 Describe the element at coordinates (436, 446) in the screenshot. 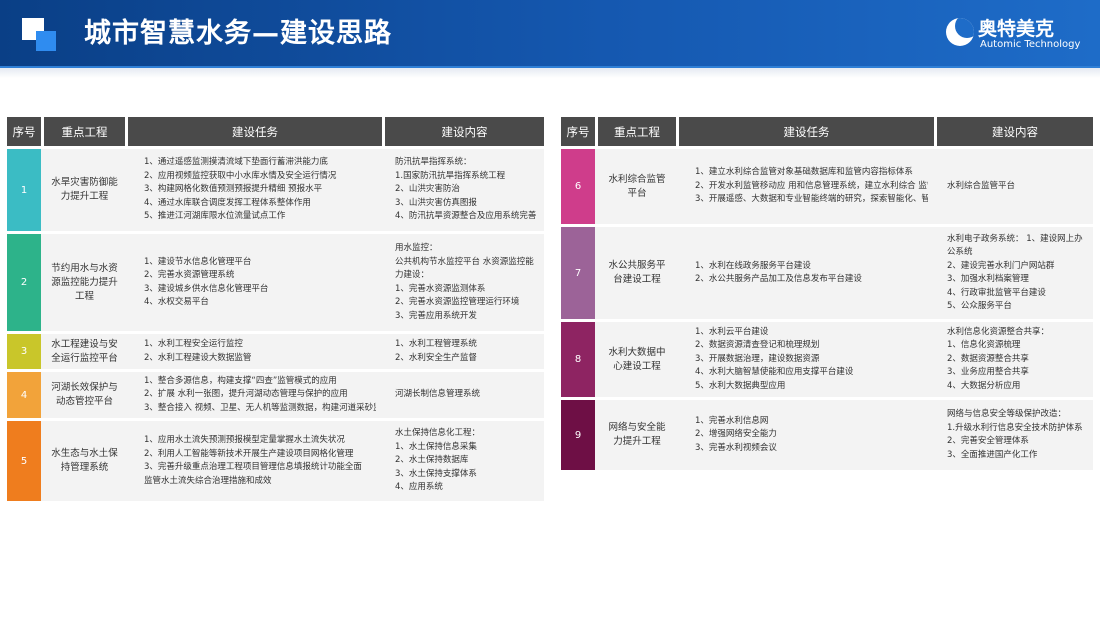

I see `content-item: 1、水土保持信息采集` at that location.